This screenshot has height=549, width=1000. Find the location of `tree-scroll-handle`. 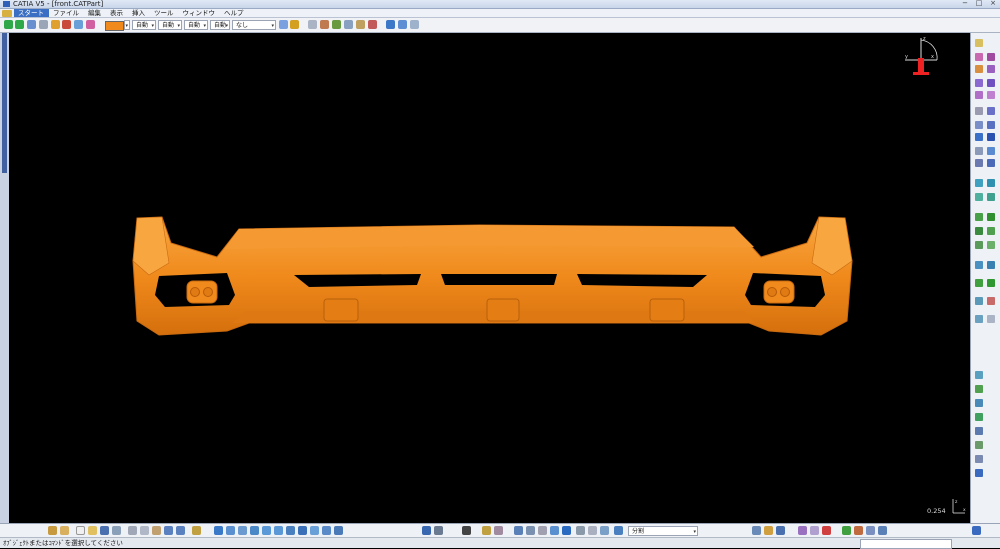

tree-scroll-handle is located at coordinates (4, 103).